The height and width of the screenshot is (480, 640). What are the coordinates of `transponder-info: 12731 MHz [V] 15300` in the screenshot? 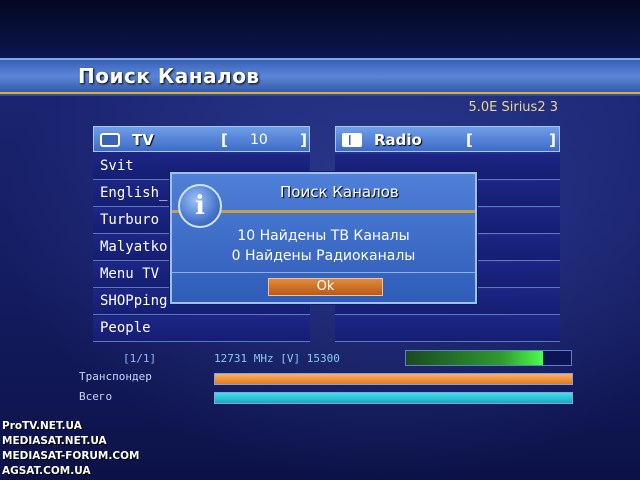 It's located at (277, 358).